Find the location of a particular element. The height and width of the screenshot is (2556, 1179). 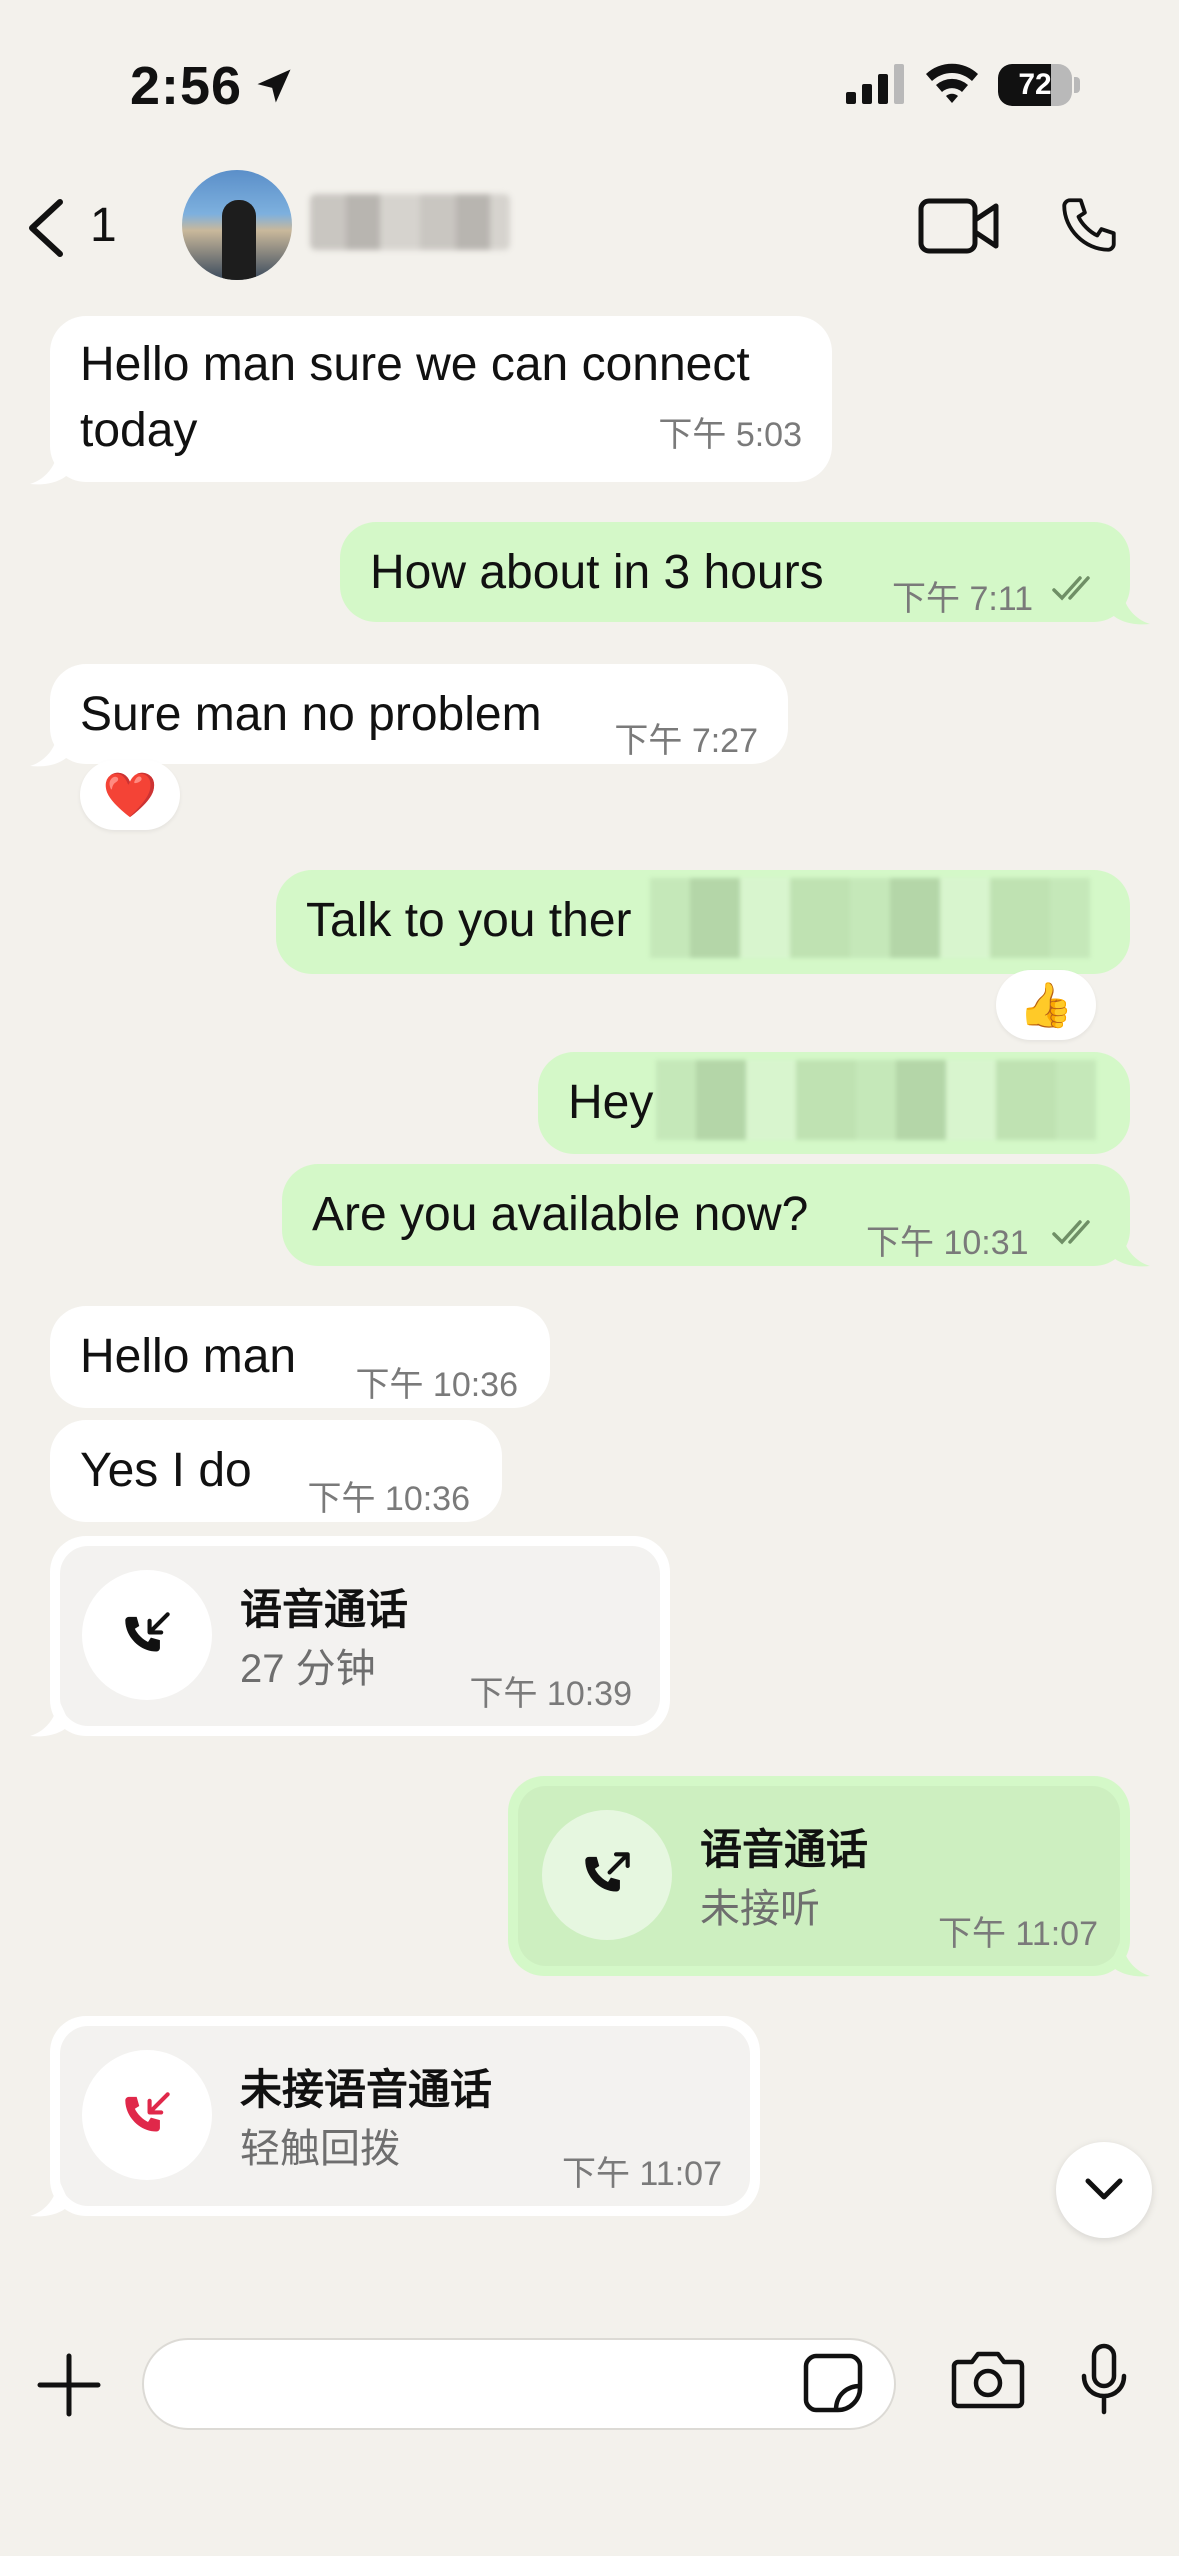

outgoing-call-icon is located at coordinates (607, 1872).